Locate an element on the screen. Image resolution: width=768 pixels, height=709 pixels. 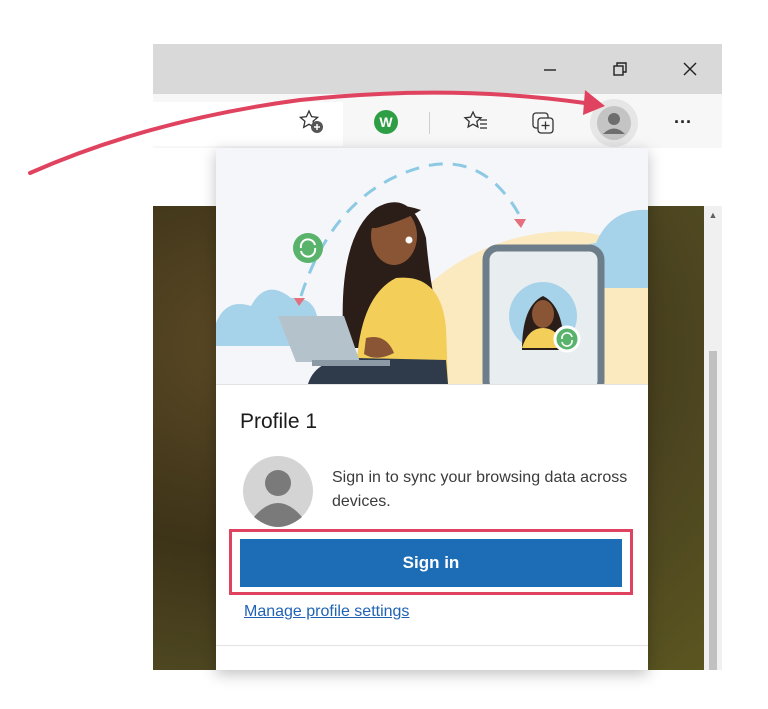
profile-avatar-icon is located at coordinates (614, 123).